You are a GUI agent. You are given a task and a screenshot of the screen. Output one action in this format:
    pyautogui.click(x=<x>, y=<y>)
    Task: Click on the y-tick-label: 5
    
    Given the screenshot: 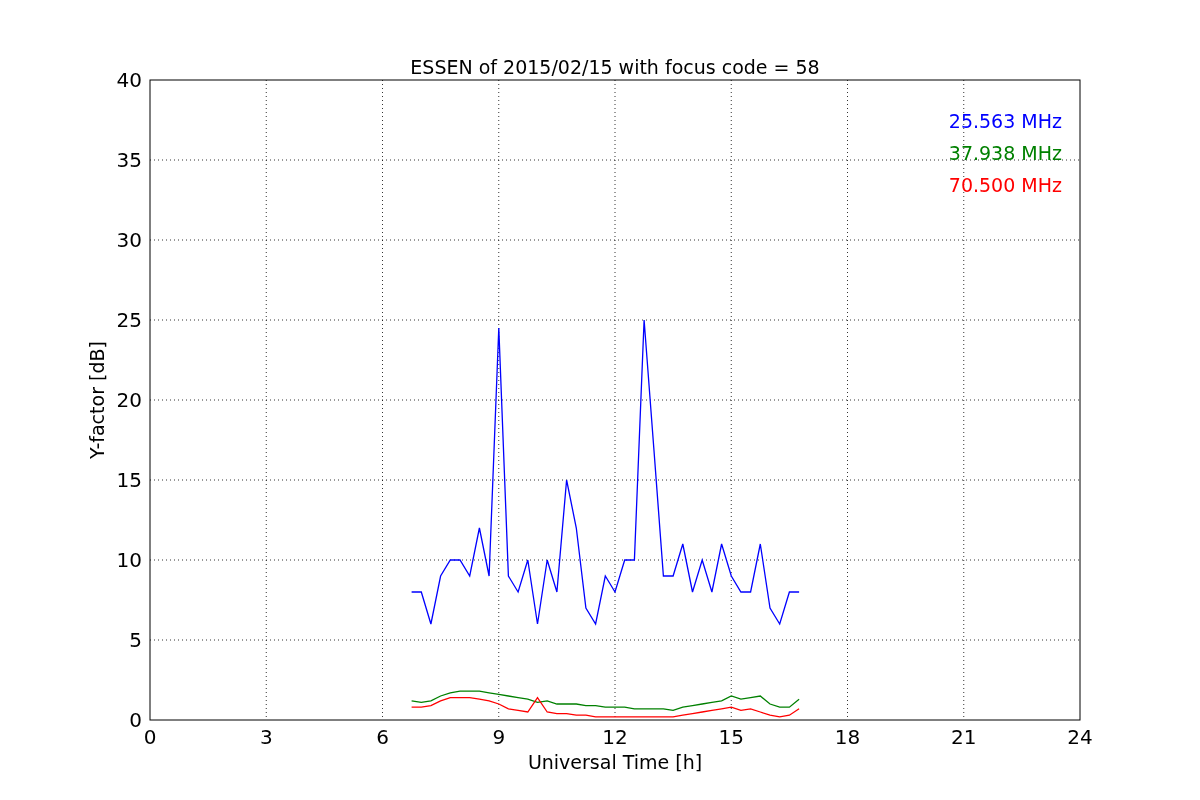 What is the action you would take?
    pyautogui.click(x=135, y=640)
    